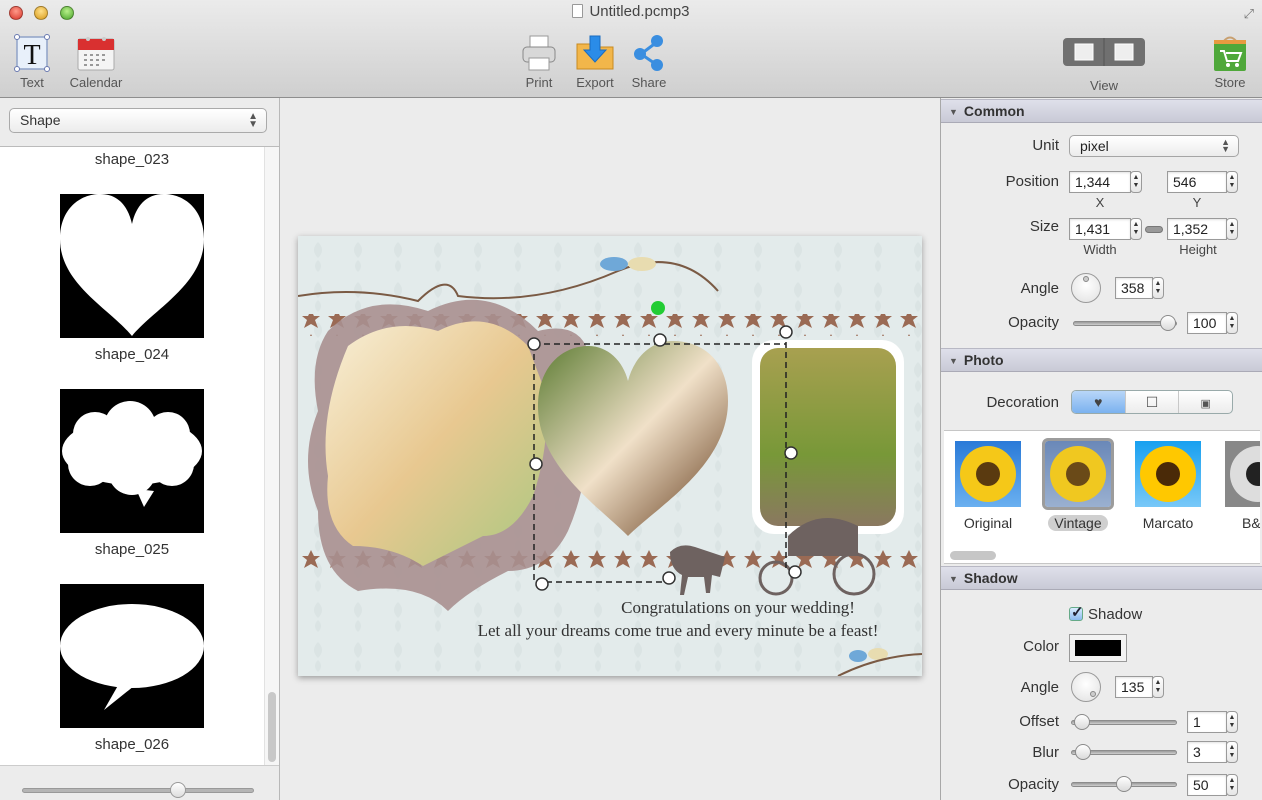 The width and height of the screenshot is (1262, 800). I want to click on photo-section-header: ▼ Photo, so click(1101, 360).